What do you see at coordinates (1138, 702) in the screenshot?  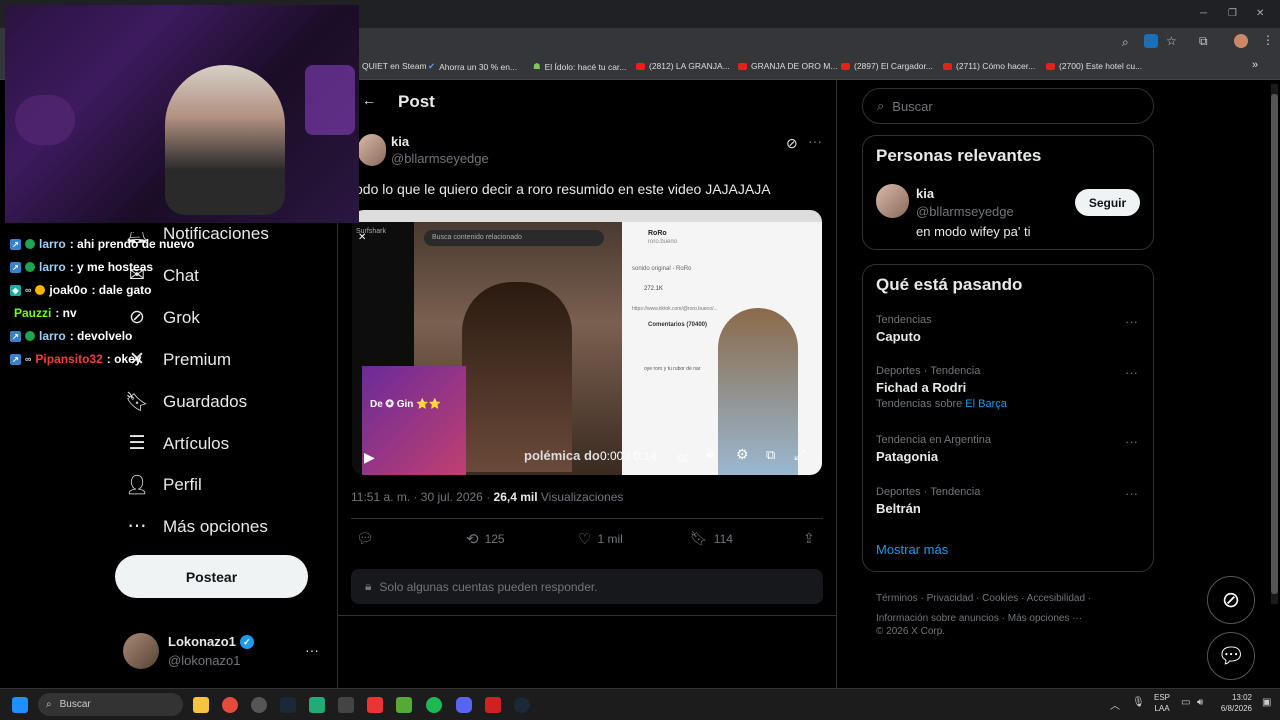 I see `mic-icon: 🎙︎` at bounding box center [1138, 702].